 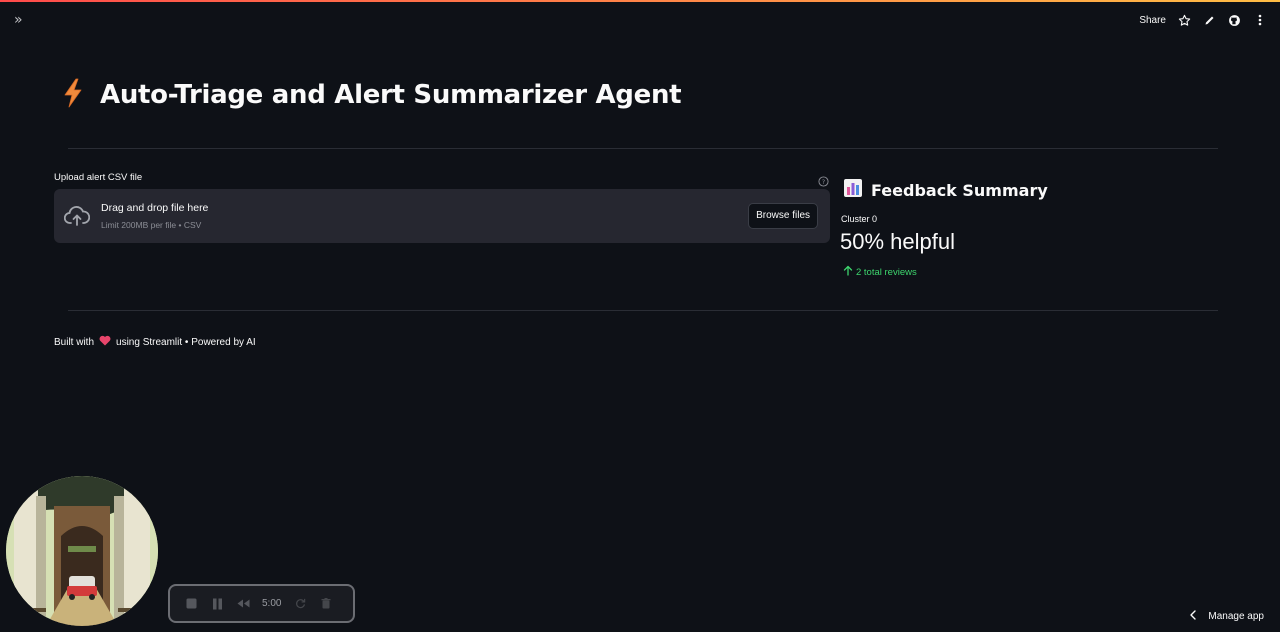 I want to click on cloud-upload-icon, so click(x=77, y=216).